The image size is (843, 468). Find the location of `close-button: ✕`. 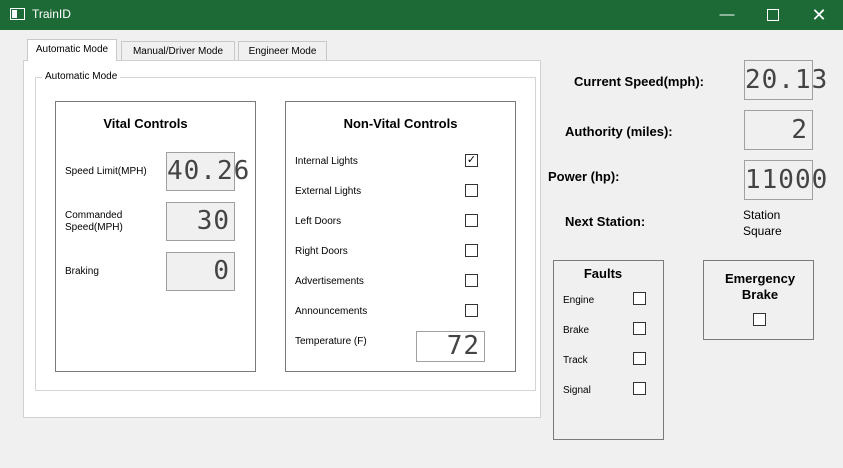

close-button: ✕ is located at coordinates (819, 15).